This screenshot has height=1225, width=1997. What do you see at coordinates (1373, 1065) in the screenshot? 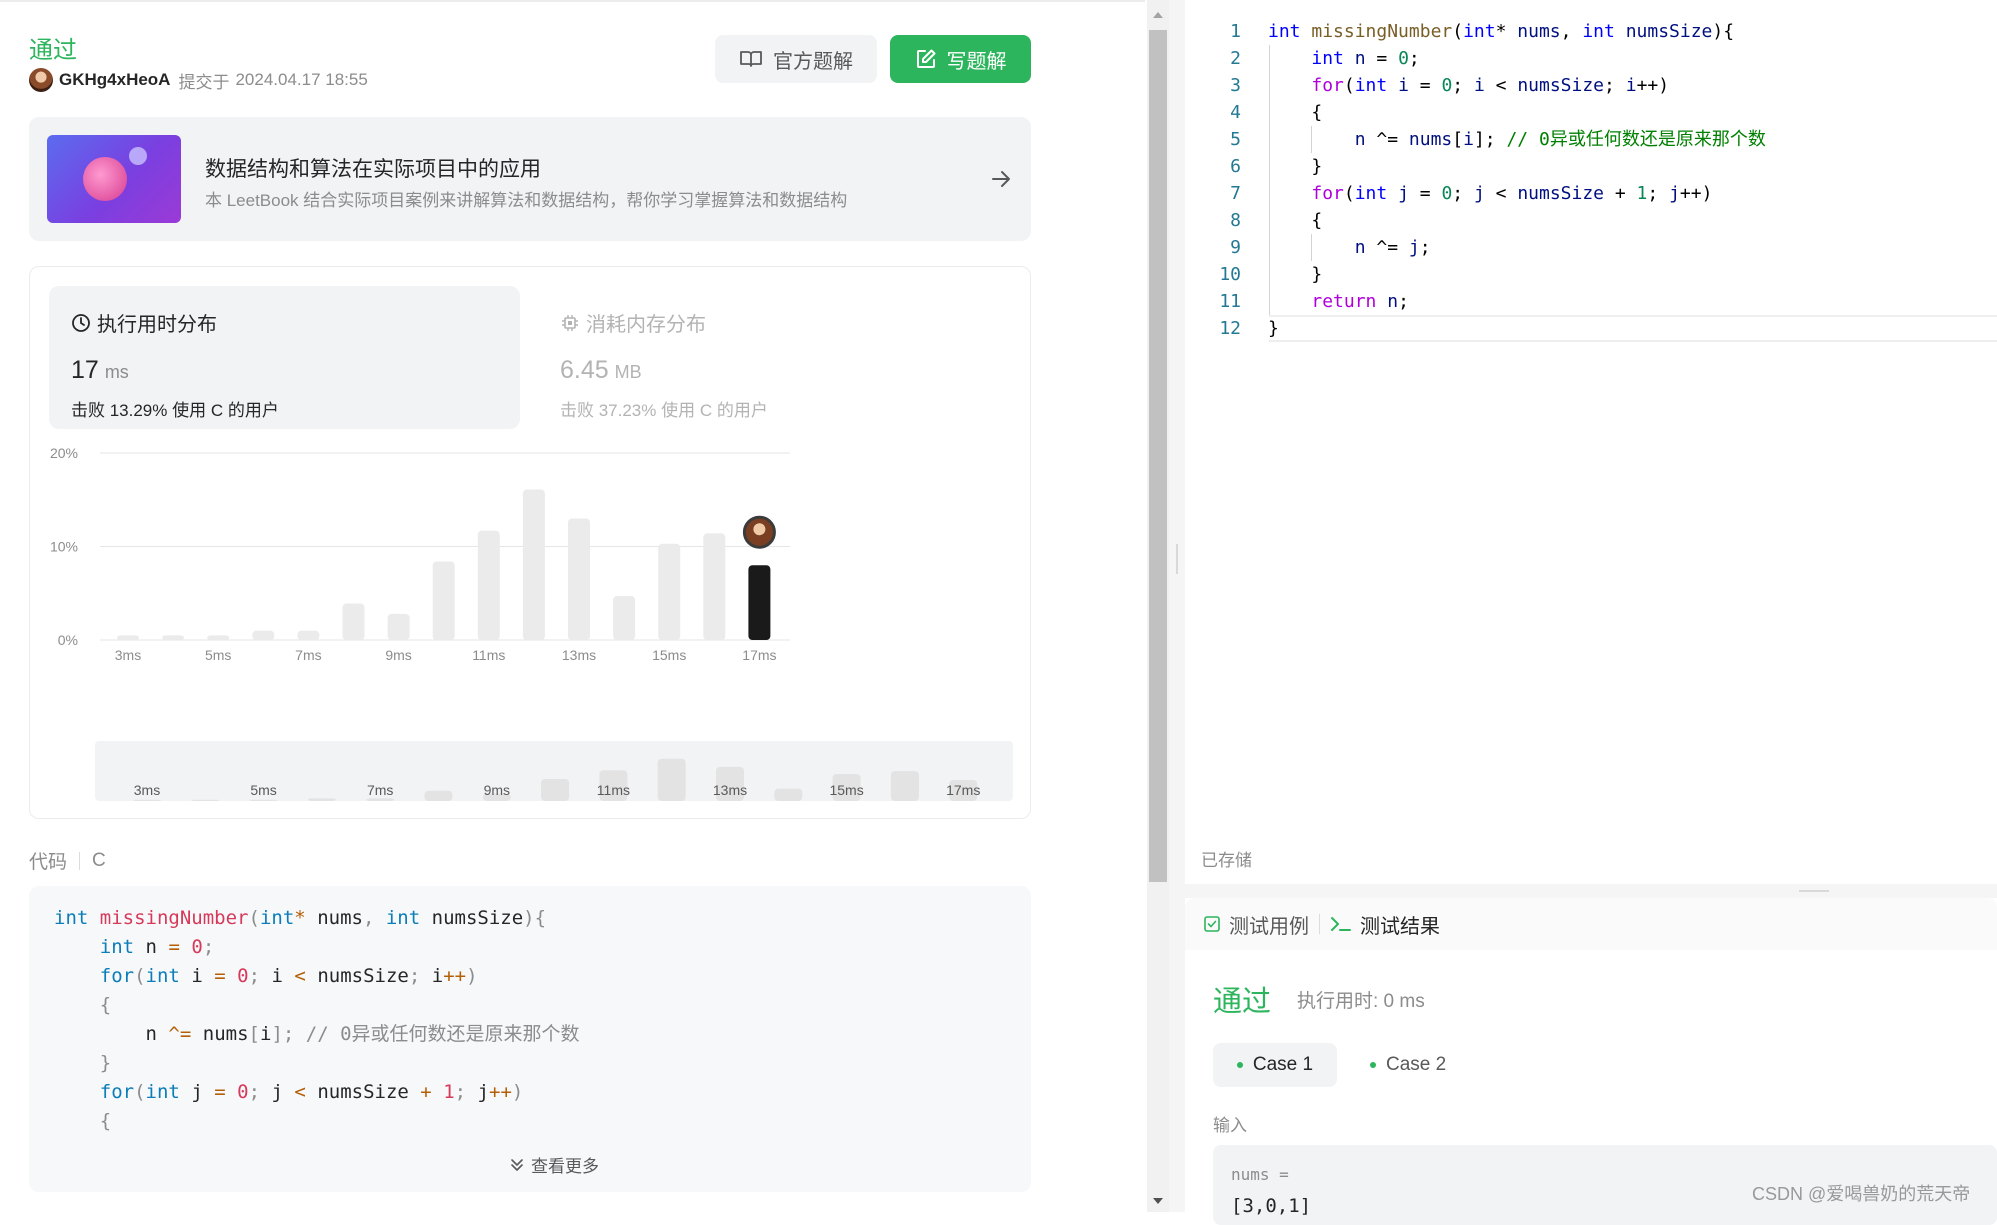
I see `pass-dot-icon` at bounding box center [1373, 1065].